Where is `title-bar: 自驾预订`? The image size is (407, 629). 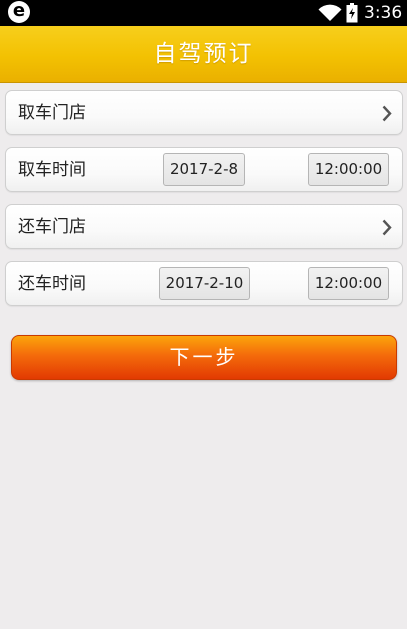
title-bar: 自驾预订 is located at coordinates (203, 54).